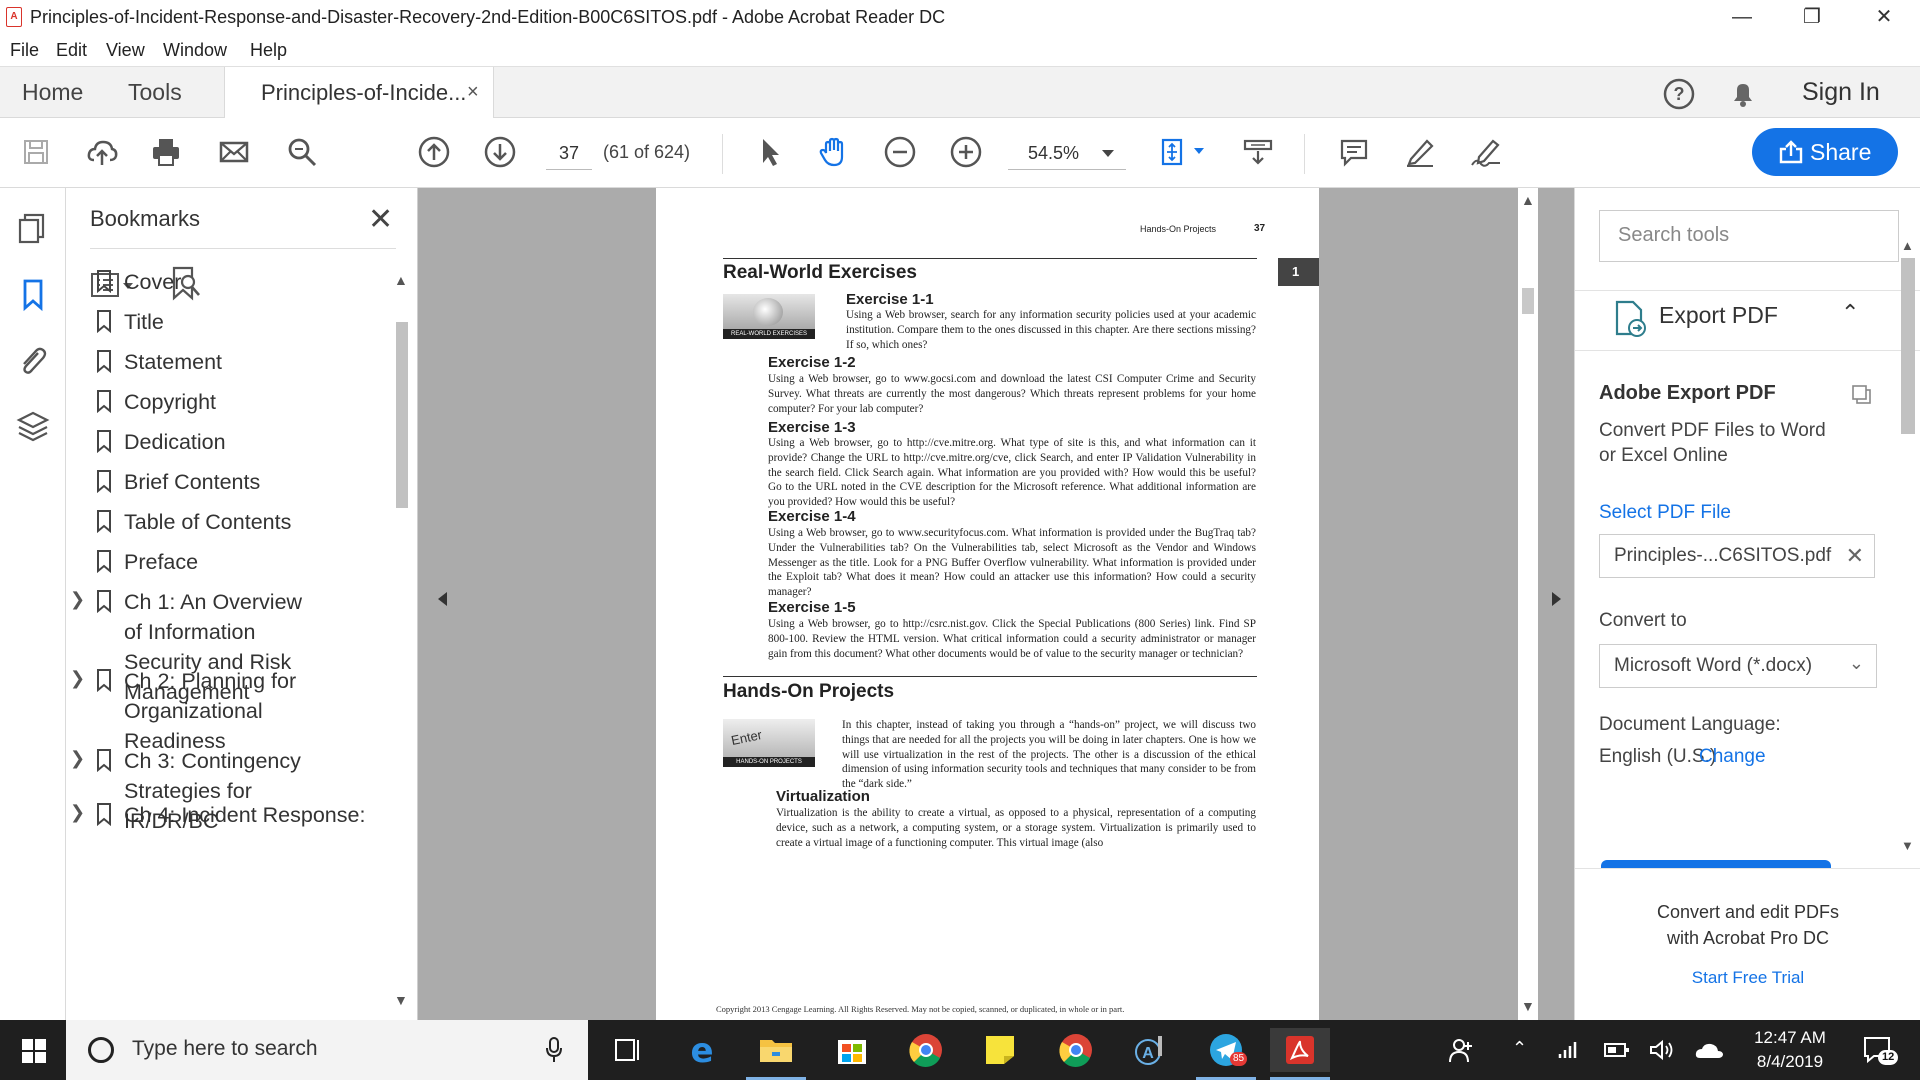 This screenshot has height=1080, width=1920. I want to click on print-icon, so click(166, 152).